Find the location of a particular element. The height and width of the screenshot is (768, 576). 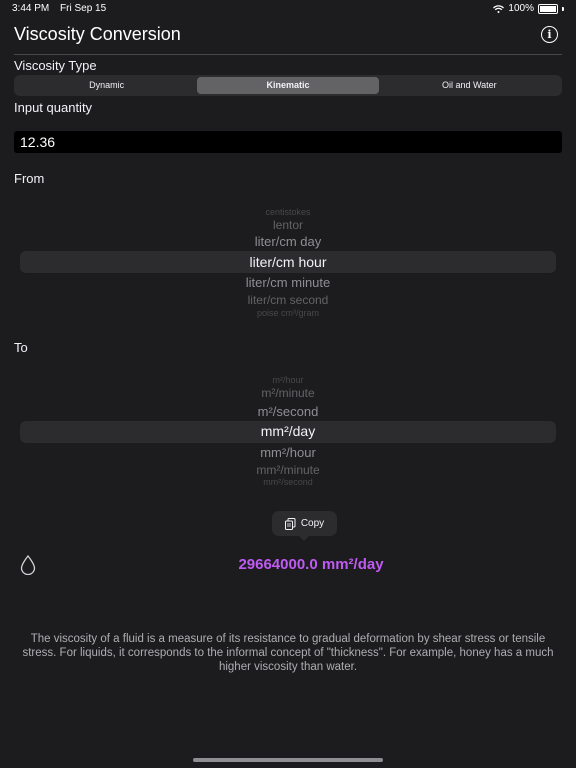

copy-button: Copy is located at coordinates (304, 526).